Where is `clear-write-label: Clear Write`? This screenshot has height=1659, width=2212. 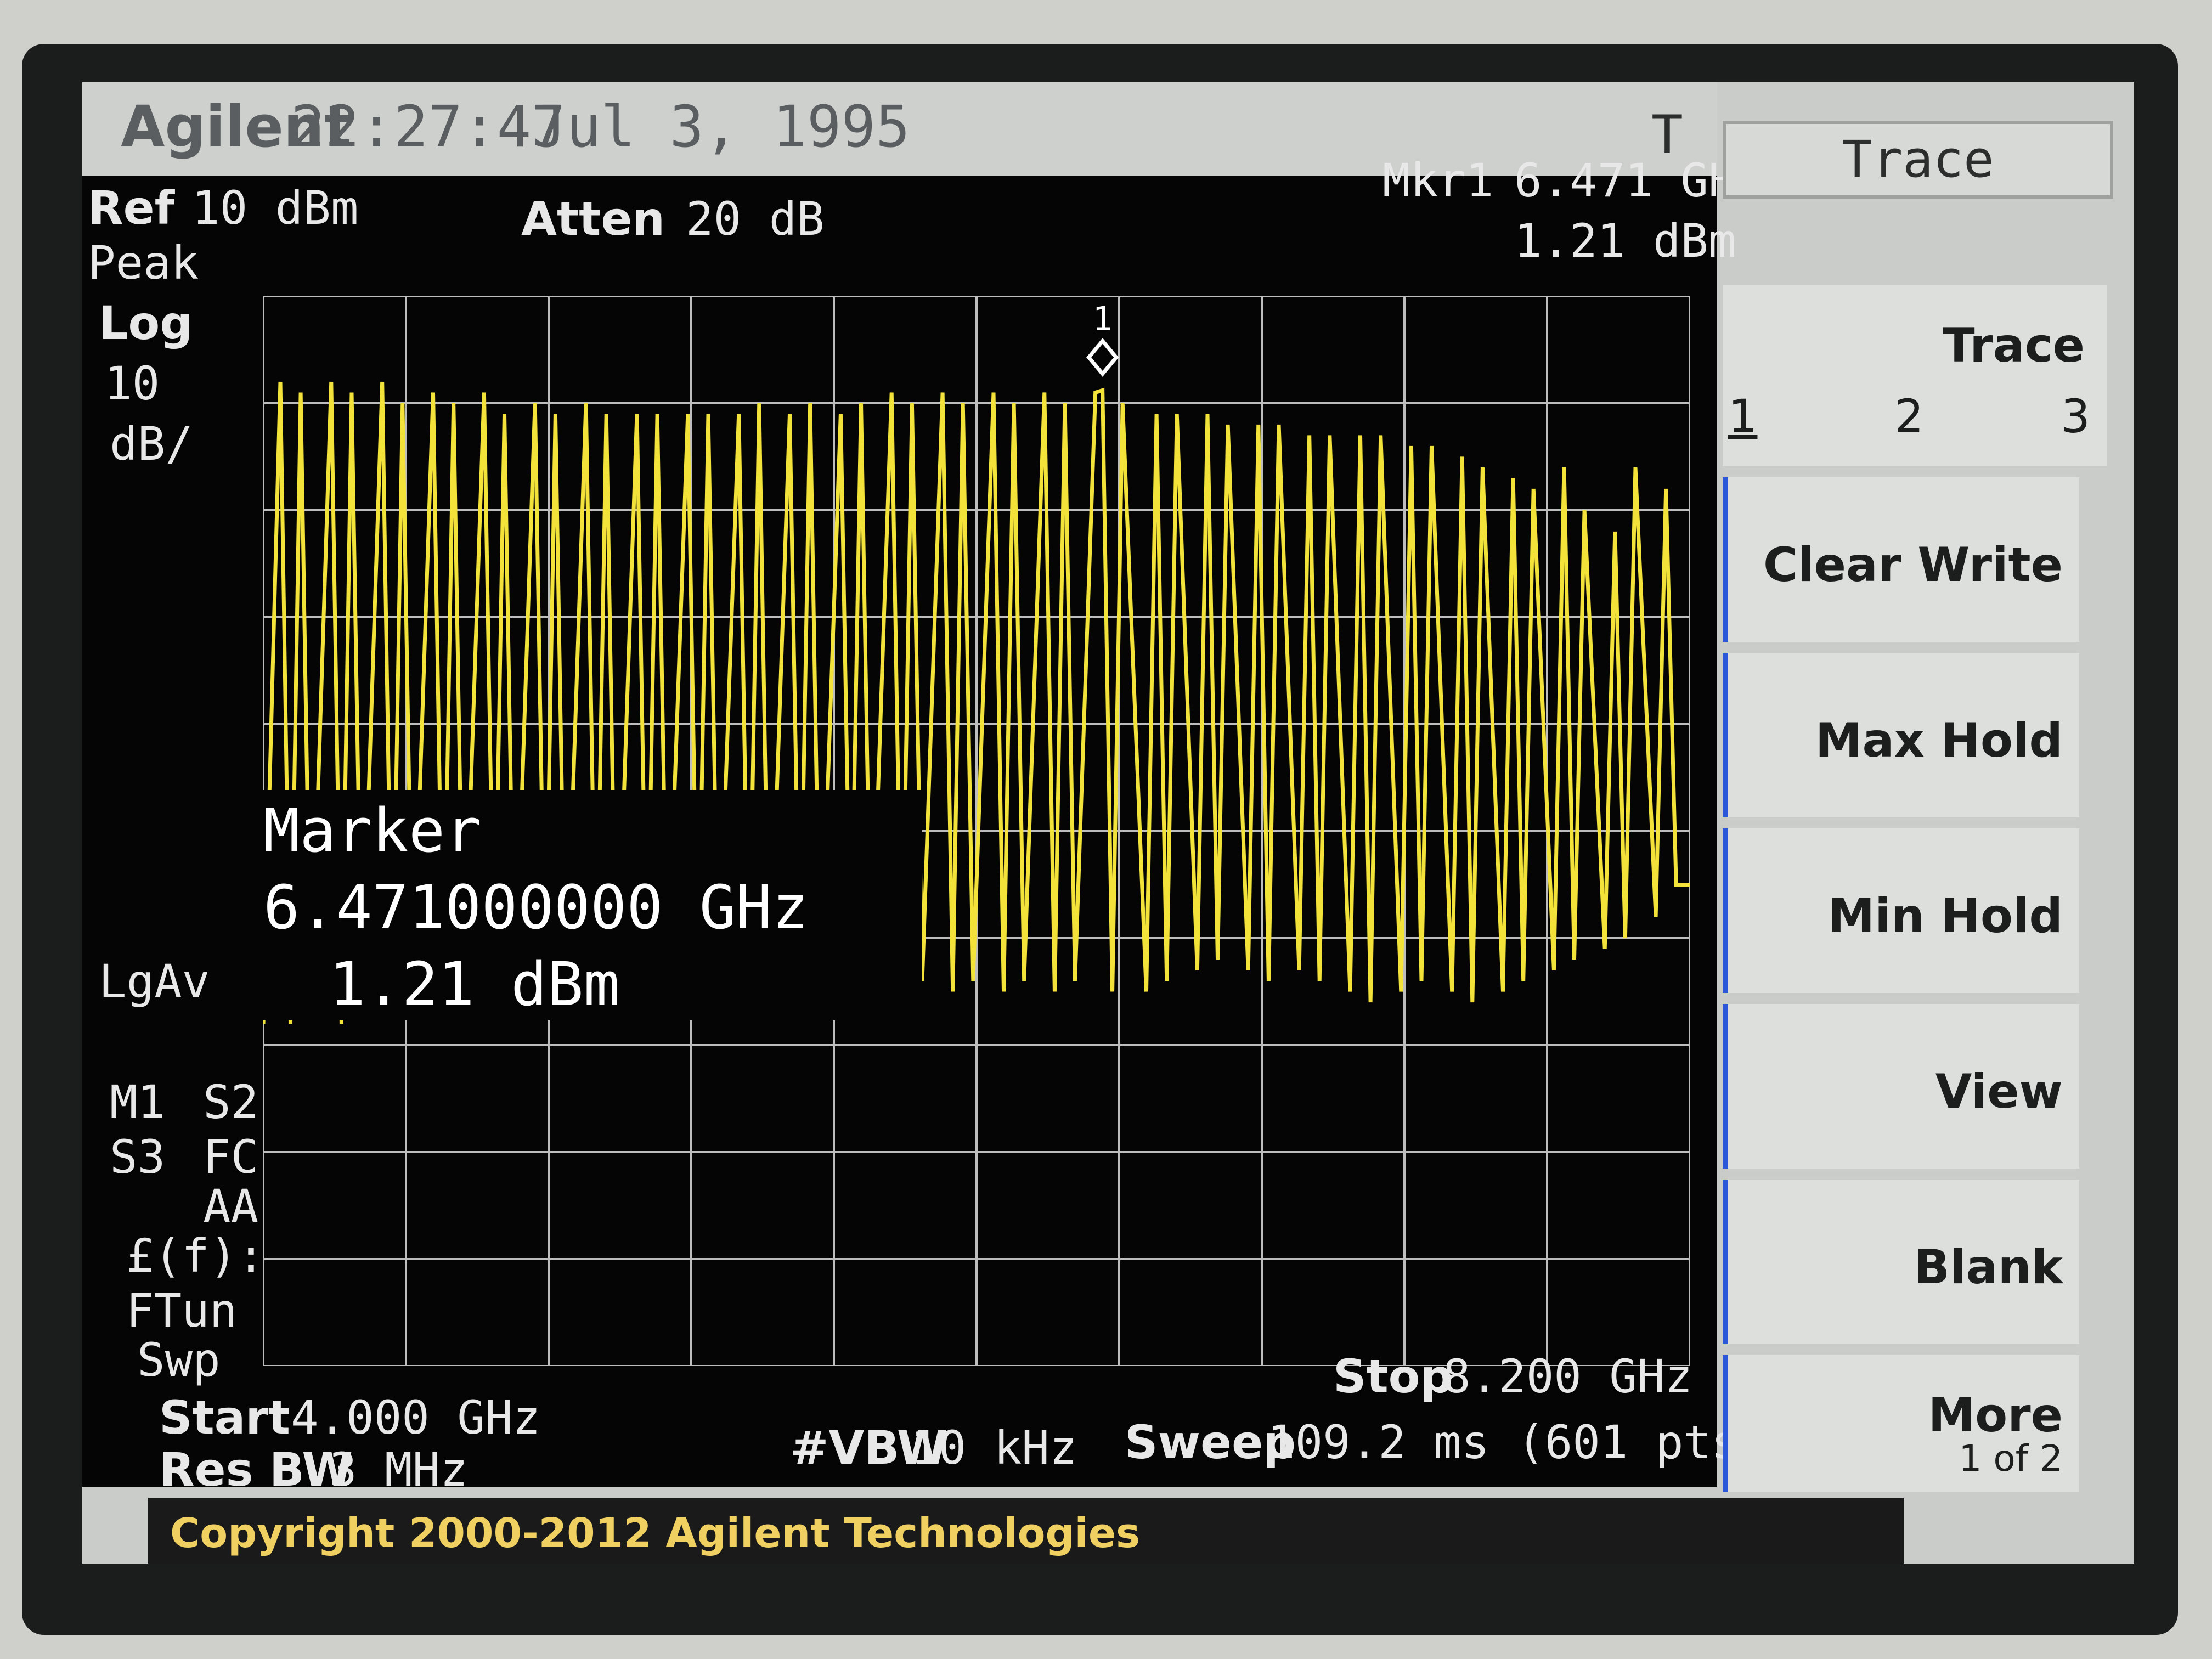
clear-write-label: Clear Write is located at coordinates (1913, 565).